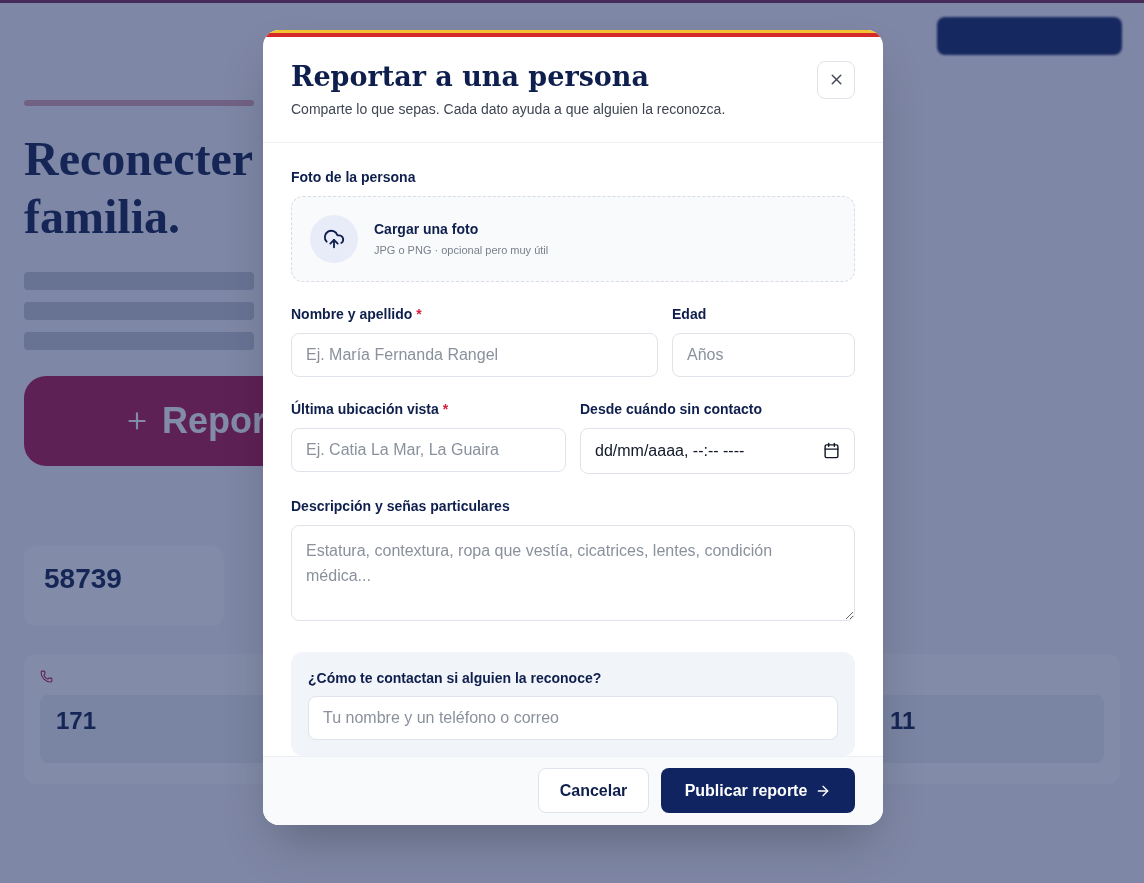 This screenshot has width=1144, height=883. What do you see at coordinates (763, 354) in the screenshot?
I see `text-field: Años` at bounding box center [763, 354].